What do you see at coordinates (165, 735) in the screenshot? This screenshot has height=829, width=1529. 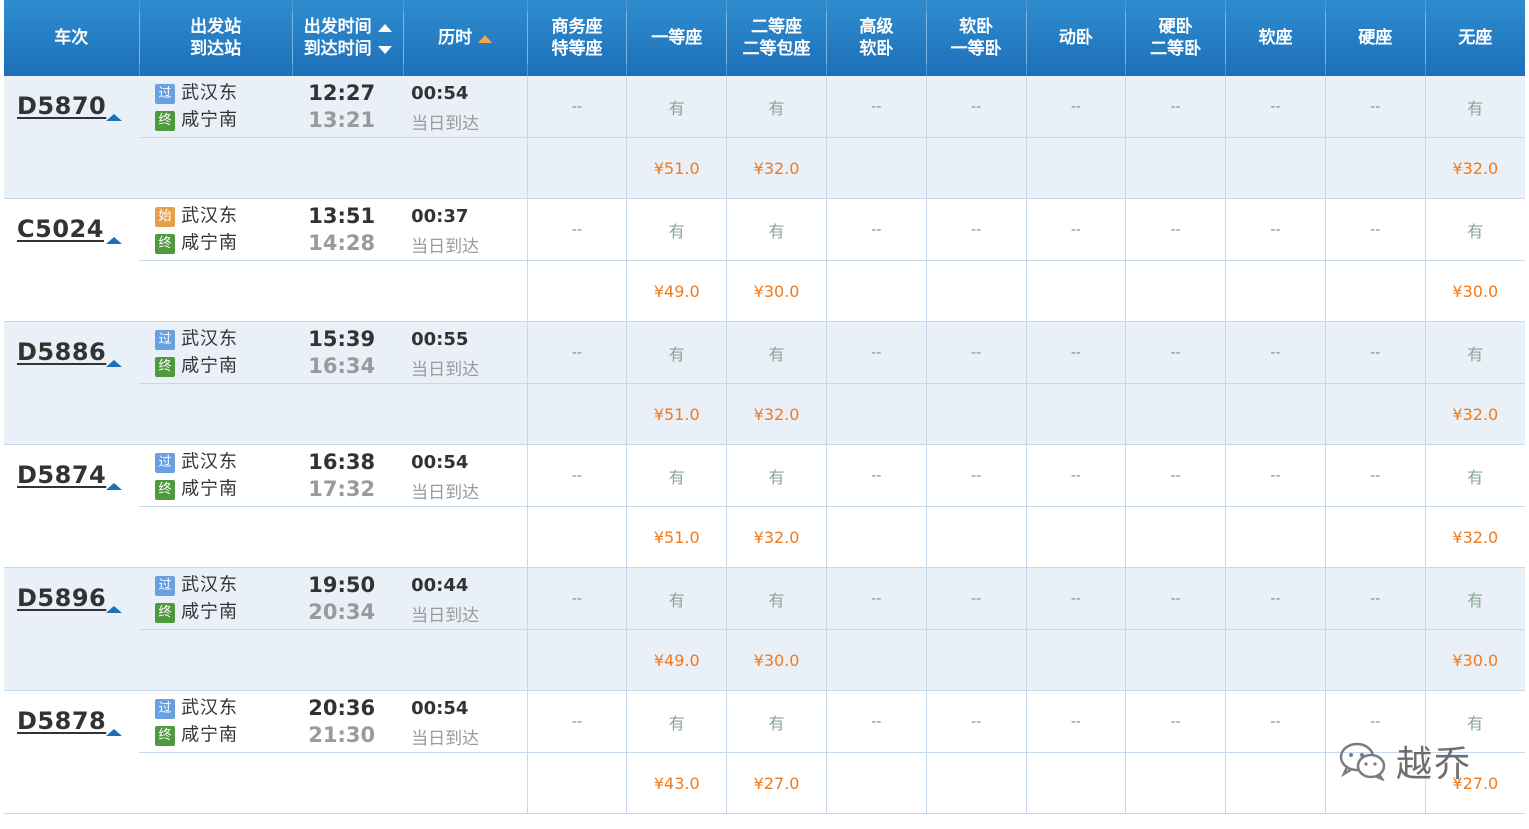 I see `station-type-badge: 终` at bounding box center [165, 735].